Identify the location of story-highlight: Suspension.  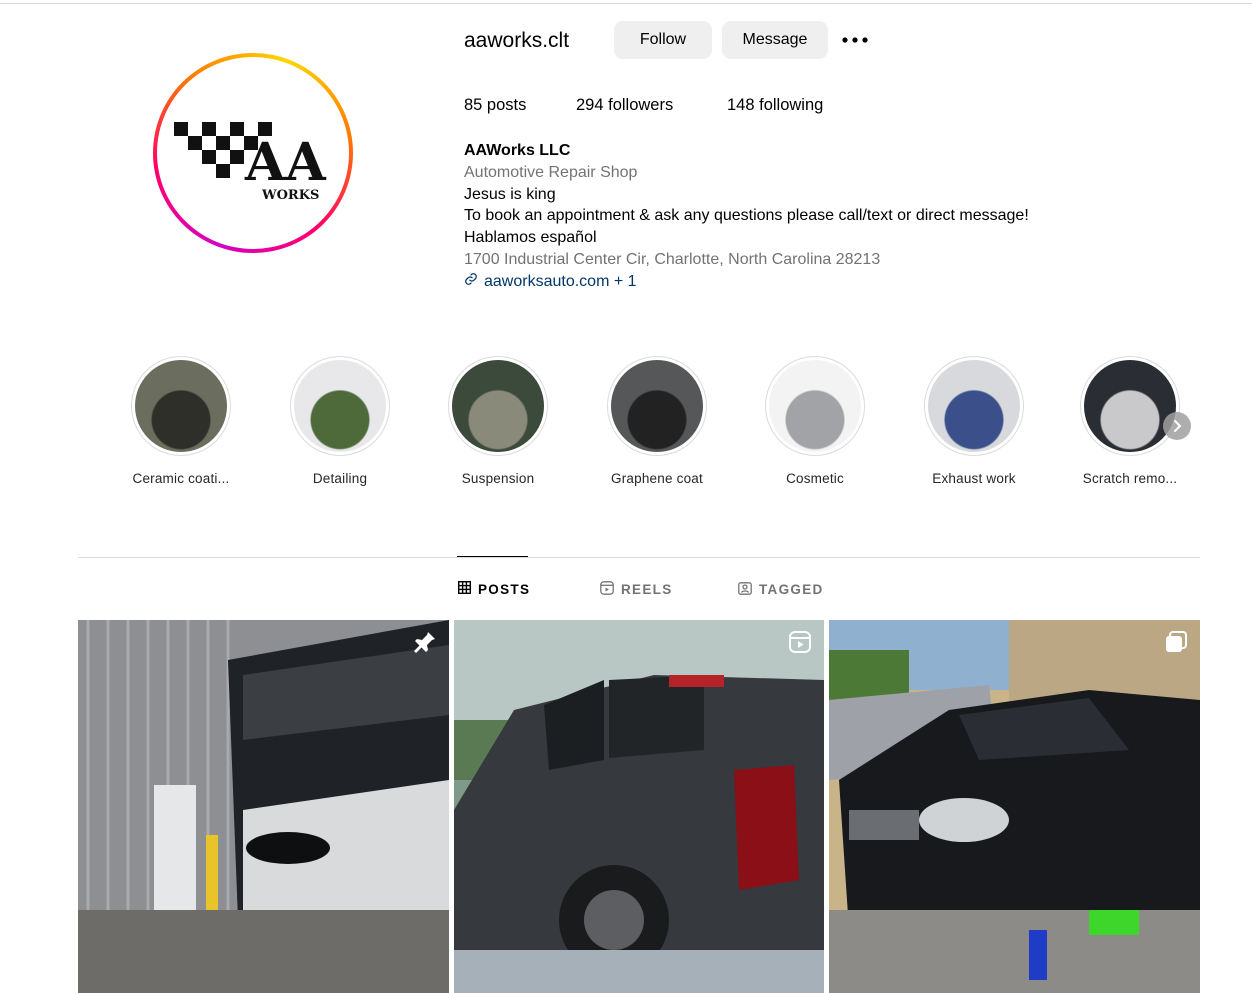
(498, 421).